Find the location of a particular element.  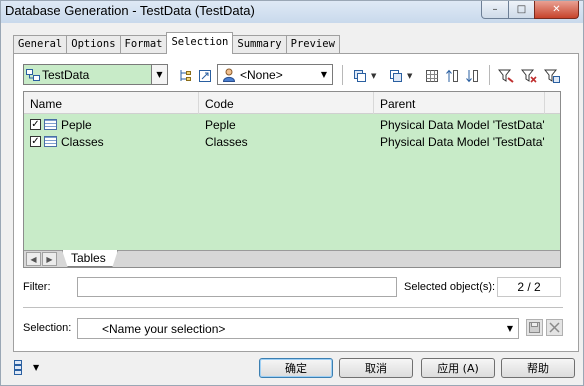

model-icon is located at coordinates (33, 74).